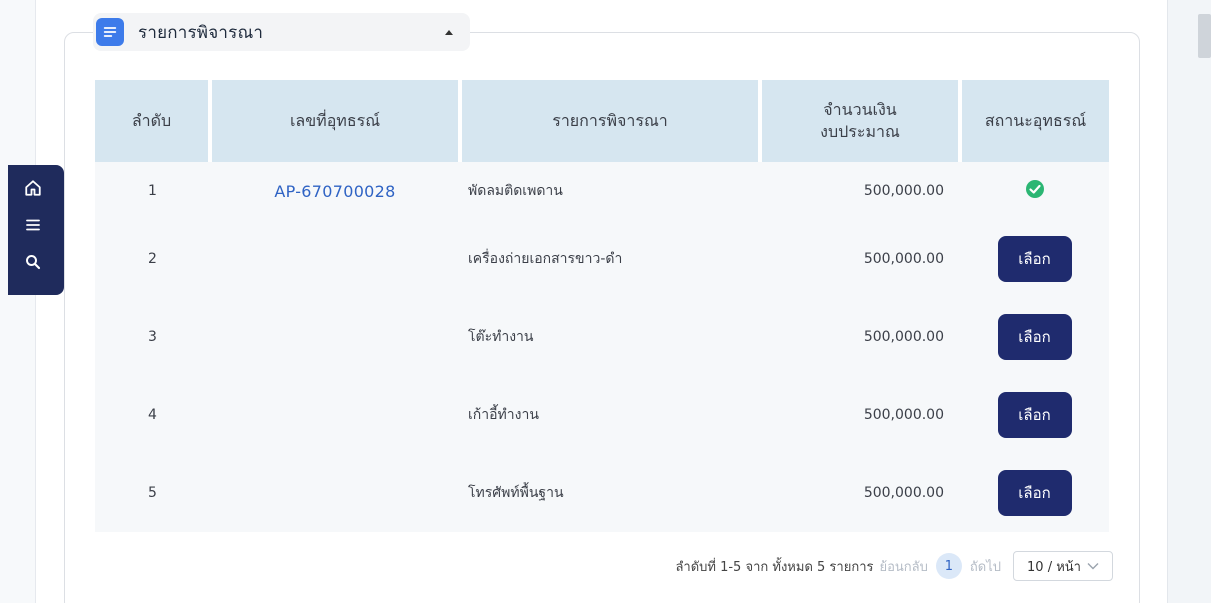 This screenshot has width=1211, height=603. Describe the element at coordinates (516, 493) in the screenshot. I see `cell-item: โทรศัพท์พื้นฐาน` at that location.